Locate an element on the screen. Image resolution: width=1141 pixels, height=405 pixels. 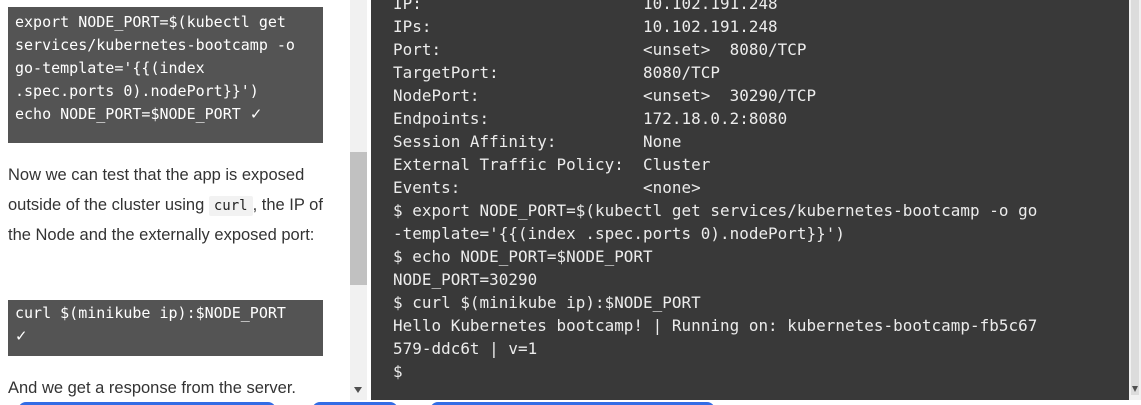
command-line: echo NODE_PORT=$NODE_PORT ✓ is located at coordinates (165, 114).